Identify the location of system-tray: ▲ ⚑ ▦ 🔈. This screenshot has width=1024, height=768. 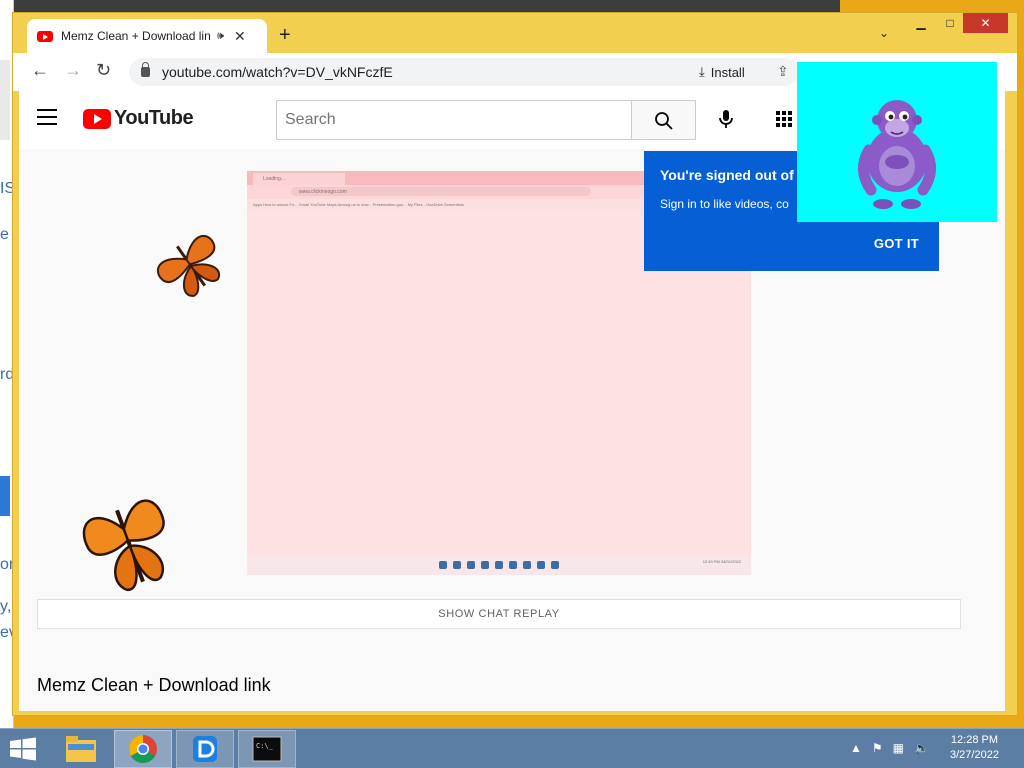
(889, 748).